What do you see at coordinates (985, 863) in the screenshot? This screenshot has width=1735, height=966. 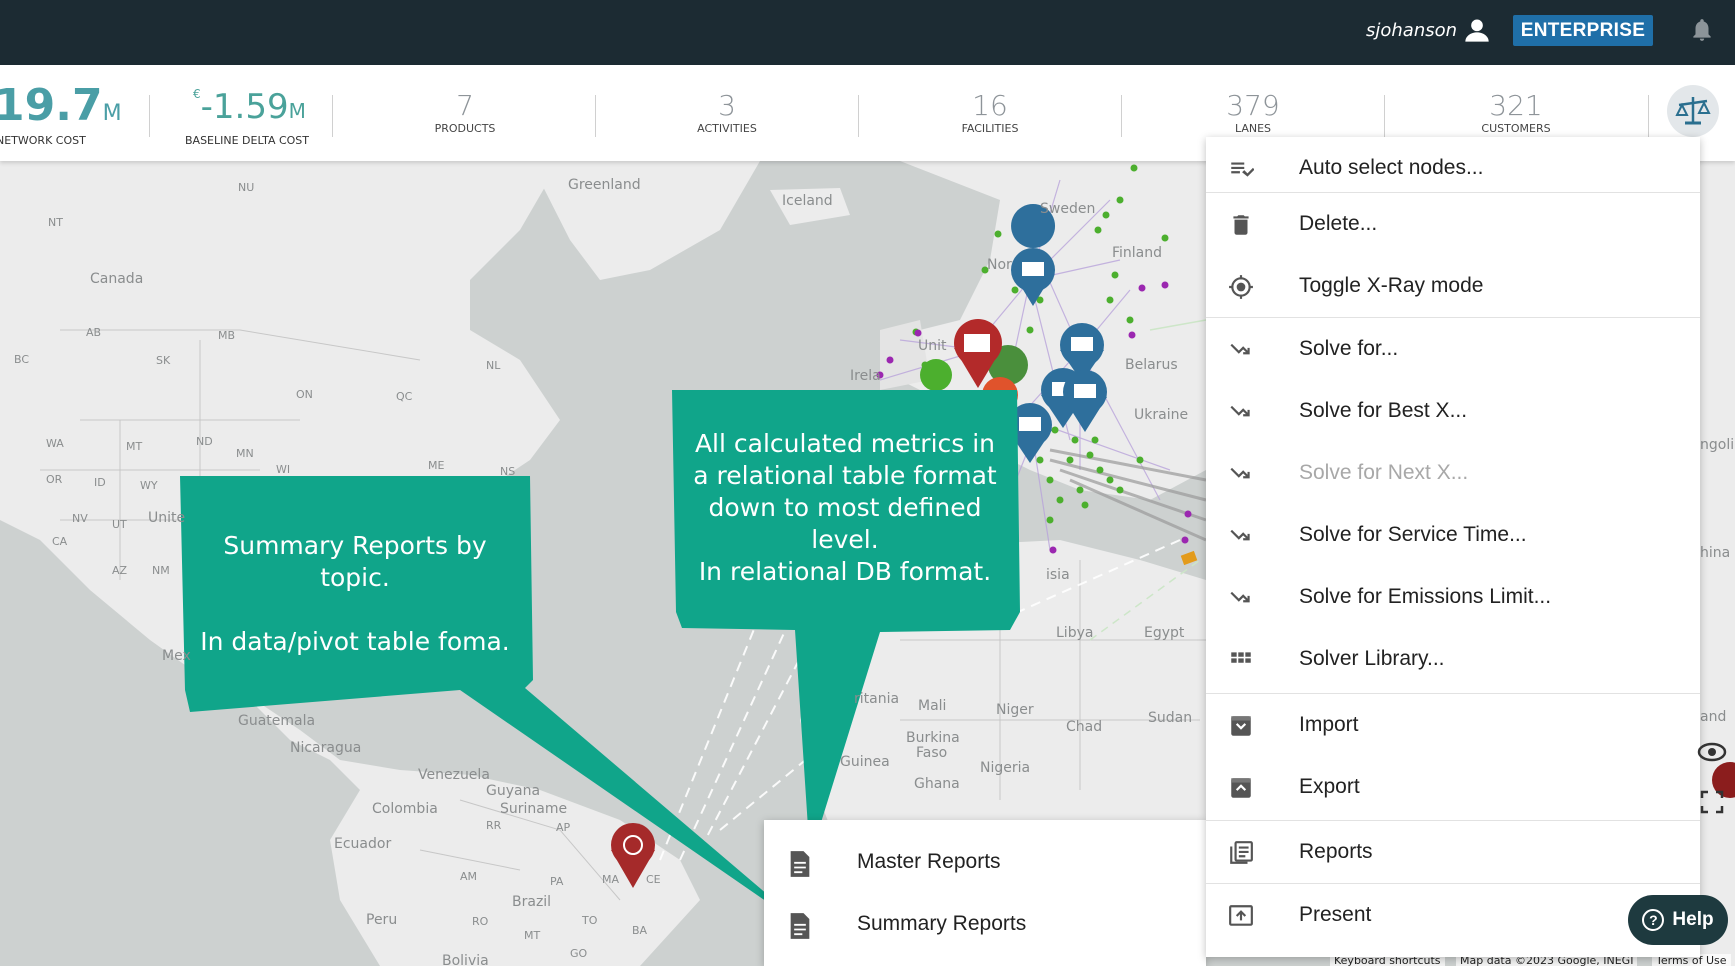 I see `submenu-item-master-reports: Master Reports` at bounding box center [985, 863].